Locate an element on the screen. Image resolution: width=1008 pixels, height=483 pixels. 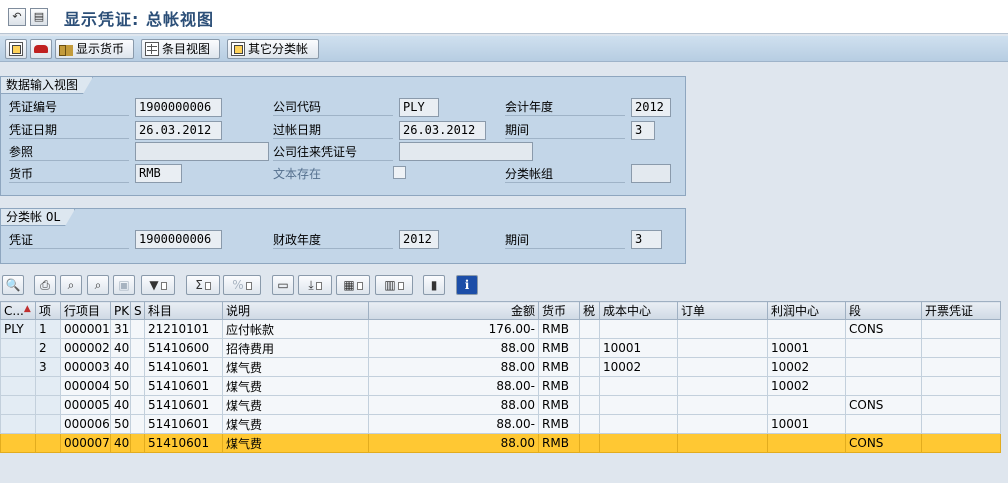
currency-field: RMB is located at coordinates (158, 173).